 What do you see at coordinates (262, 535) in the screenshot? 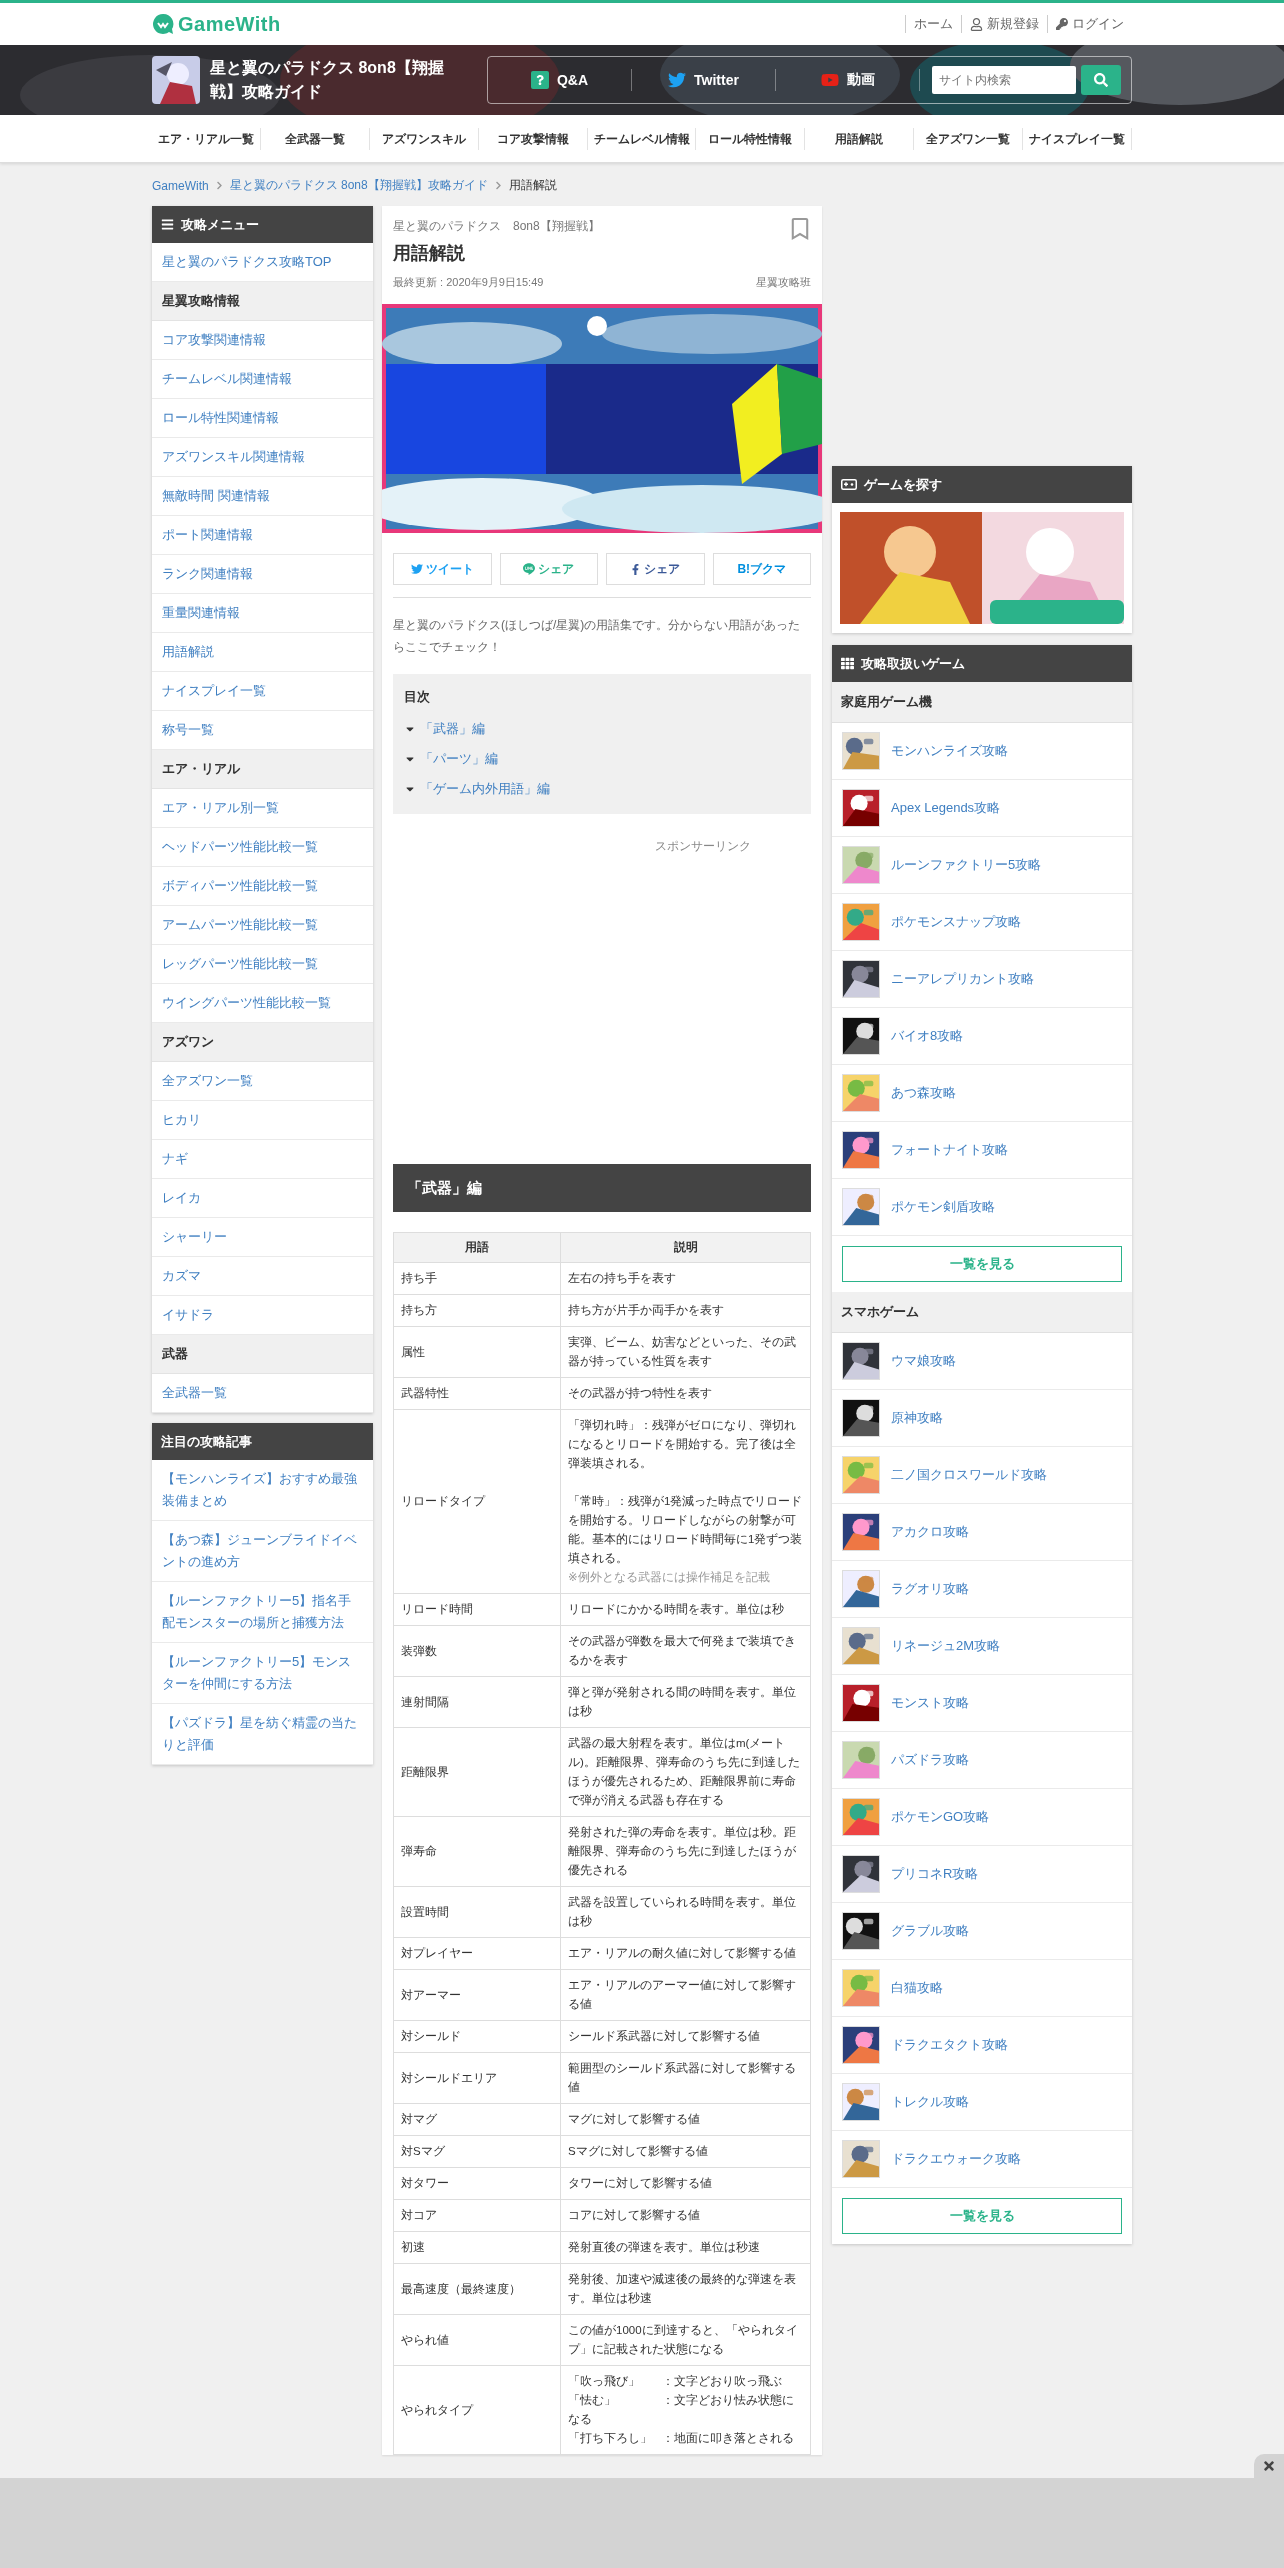
I see `menu-link: ポート関連情報` at bounding box center [262, 535].